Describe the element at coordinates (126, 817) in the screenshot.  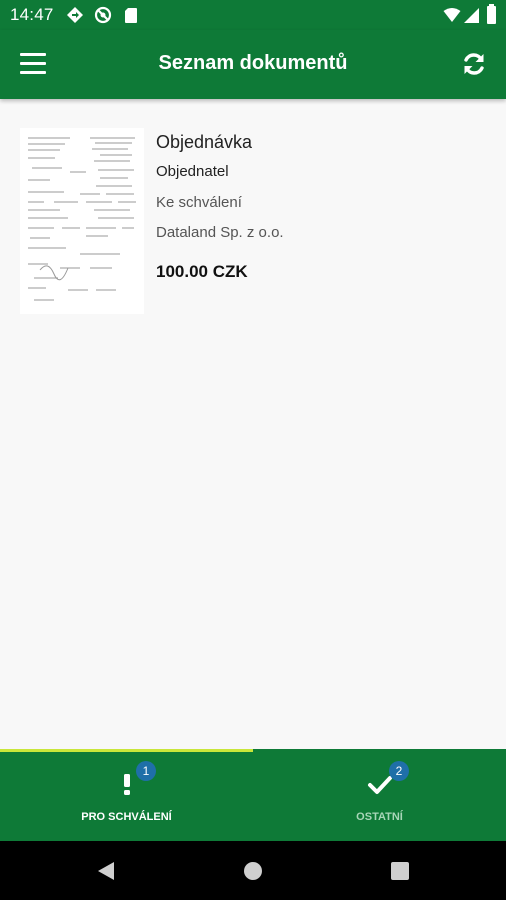
I see `tab-label: PRO SCHVÁLENÍ` at that location.